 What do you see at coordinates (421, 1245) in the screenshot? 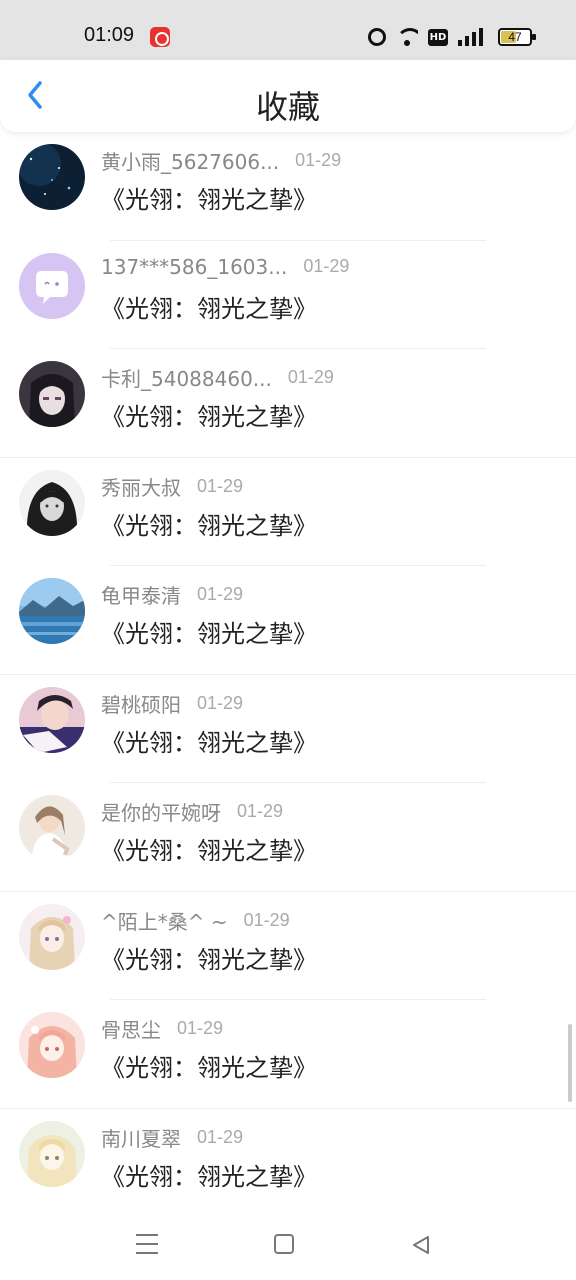
I see `back-triangle-icon` at bounding box center [421, 1245].